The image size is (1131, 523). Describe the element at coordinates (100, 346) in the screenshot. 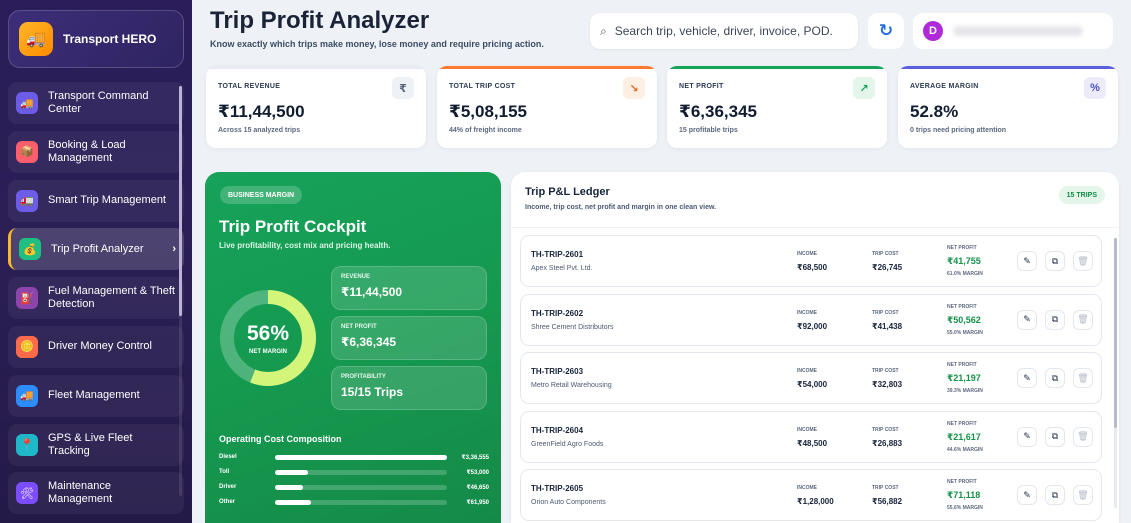

I see `sidebar-item-label: Driver Money Control` at that location.